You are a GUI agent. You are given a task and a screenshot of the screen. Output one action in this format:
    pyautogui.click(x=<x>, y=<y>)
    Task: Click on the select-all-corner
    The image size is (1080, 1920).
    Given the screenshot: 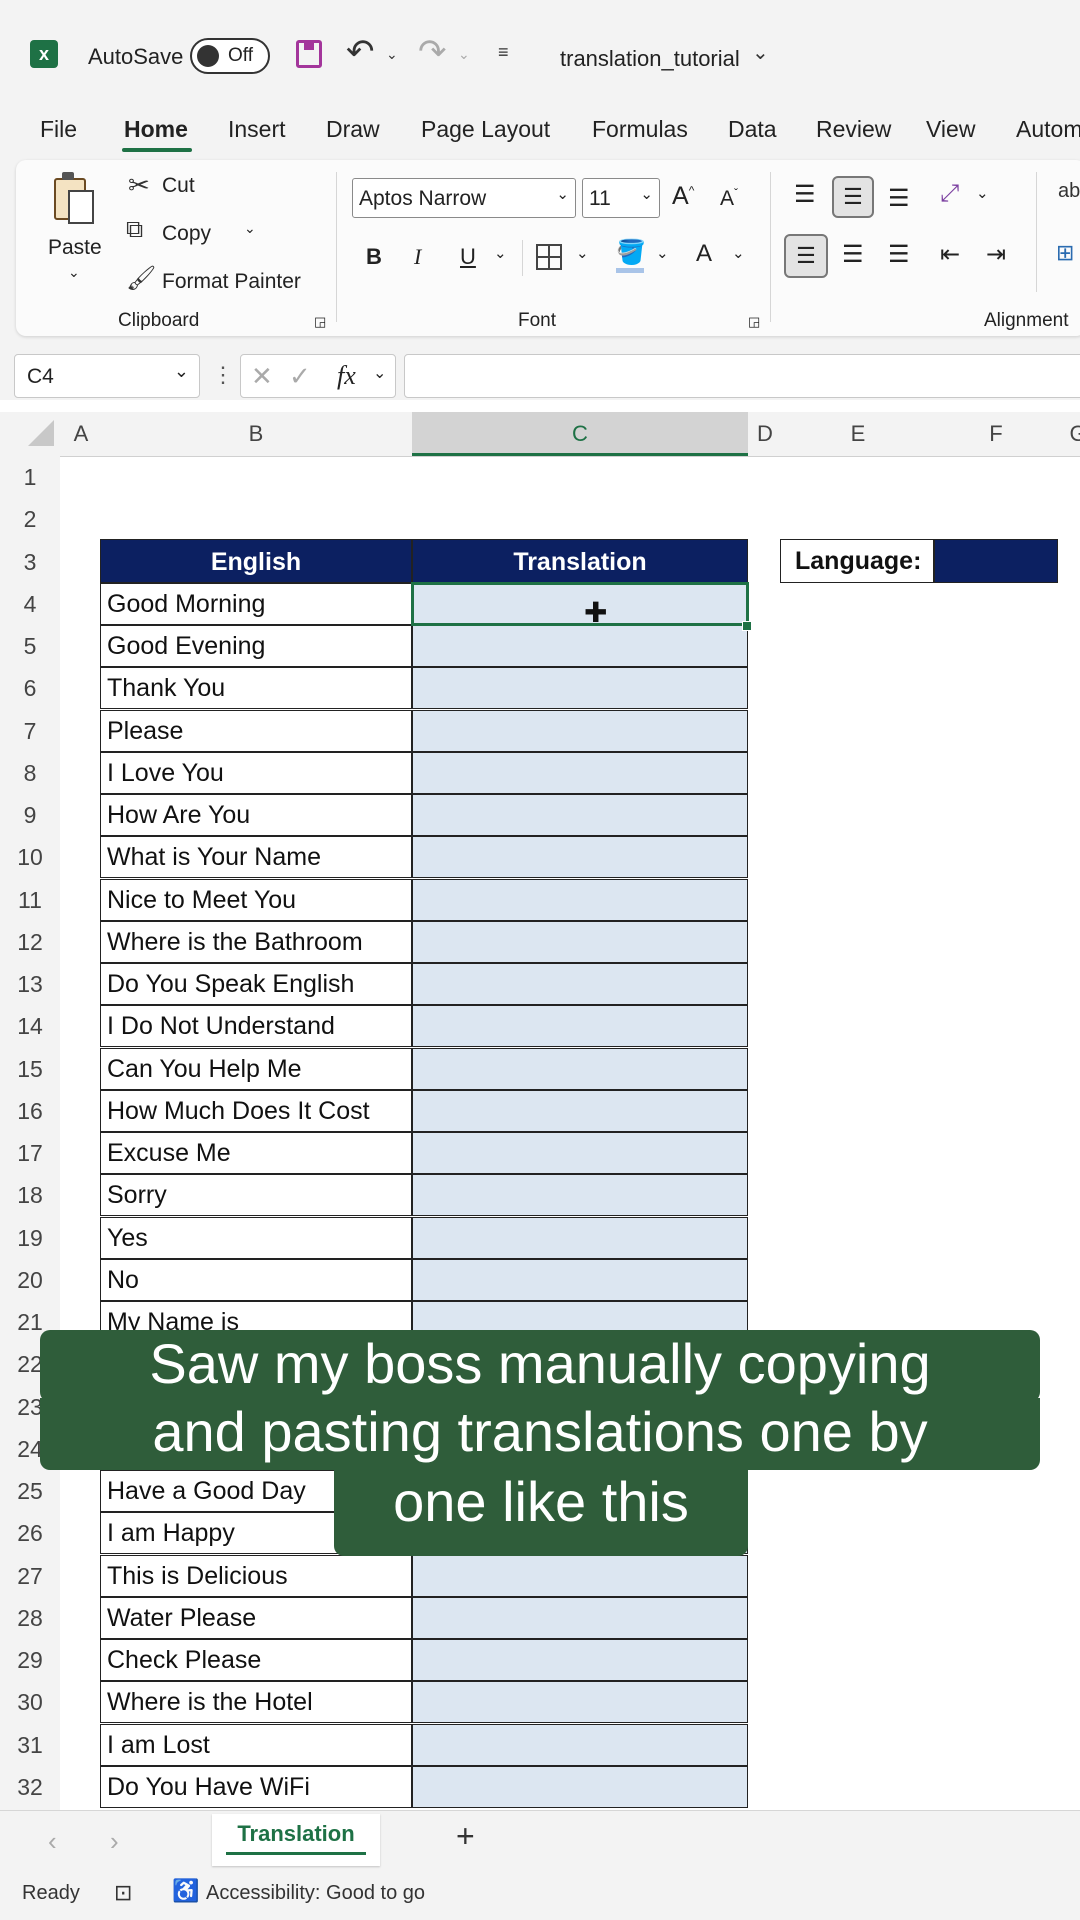 What is the action you would take?
    pyautogui.click(x=41, y=433)
    